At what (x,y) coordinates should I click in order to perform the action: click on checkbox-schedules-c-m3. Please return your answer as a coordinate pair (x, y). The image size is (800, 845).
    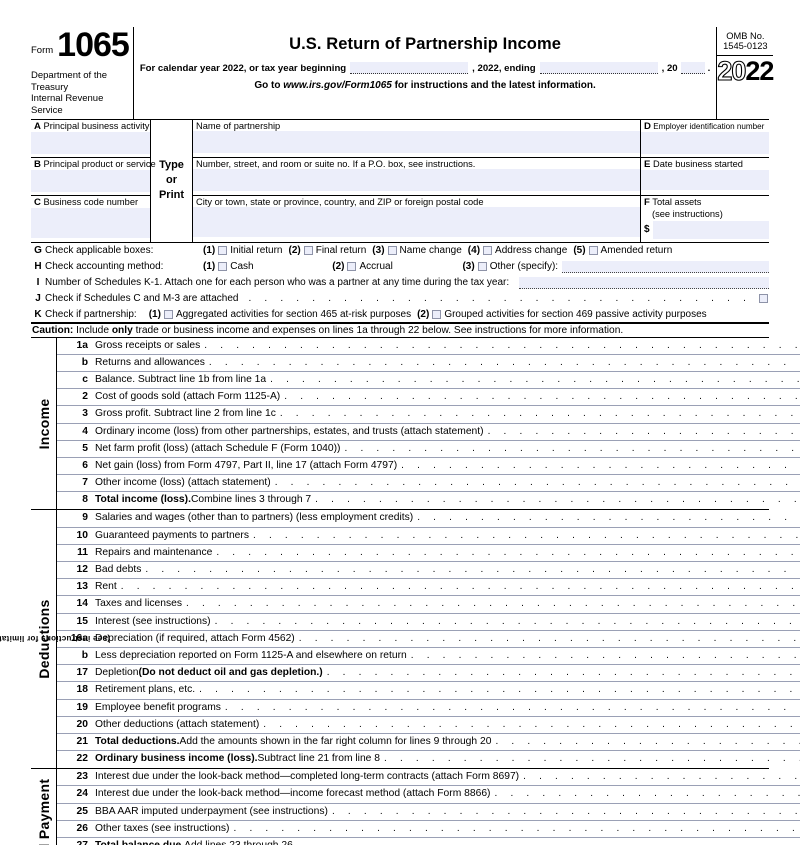
    Looking at the image, I should click on (763, 299).